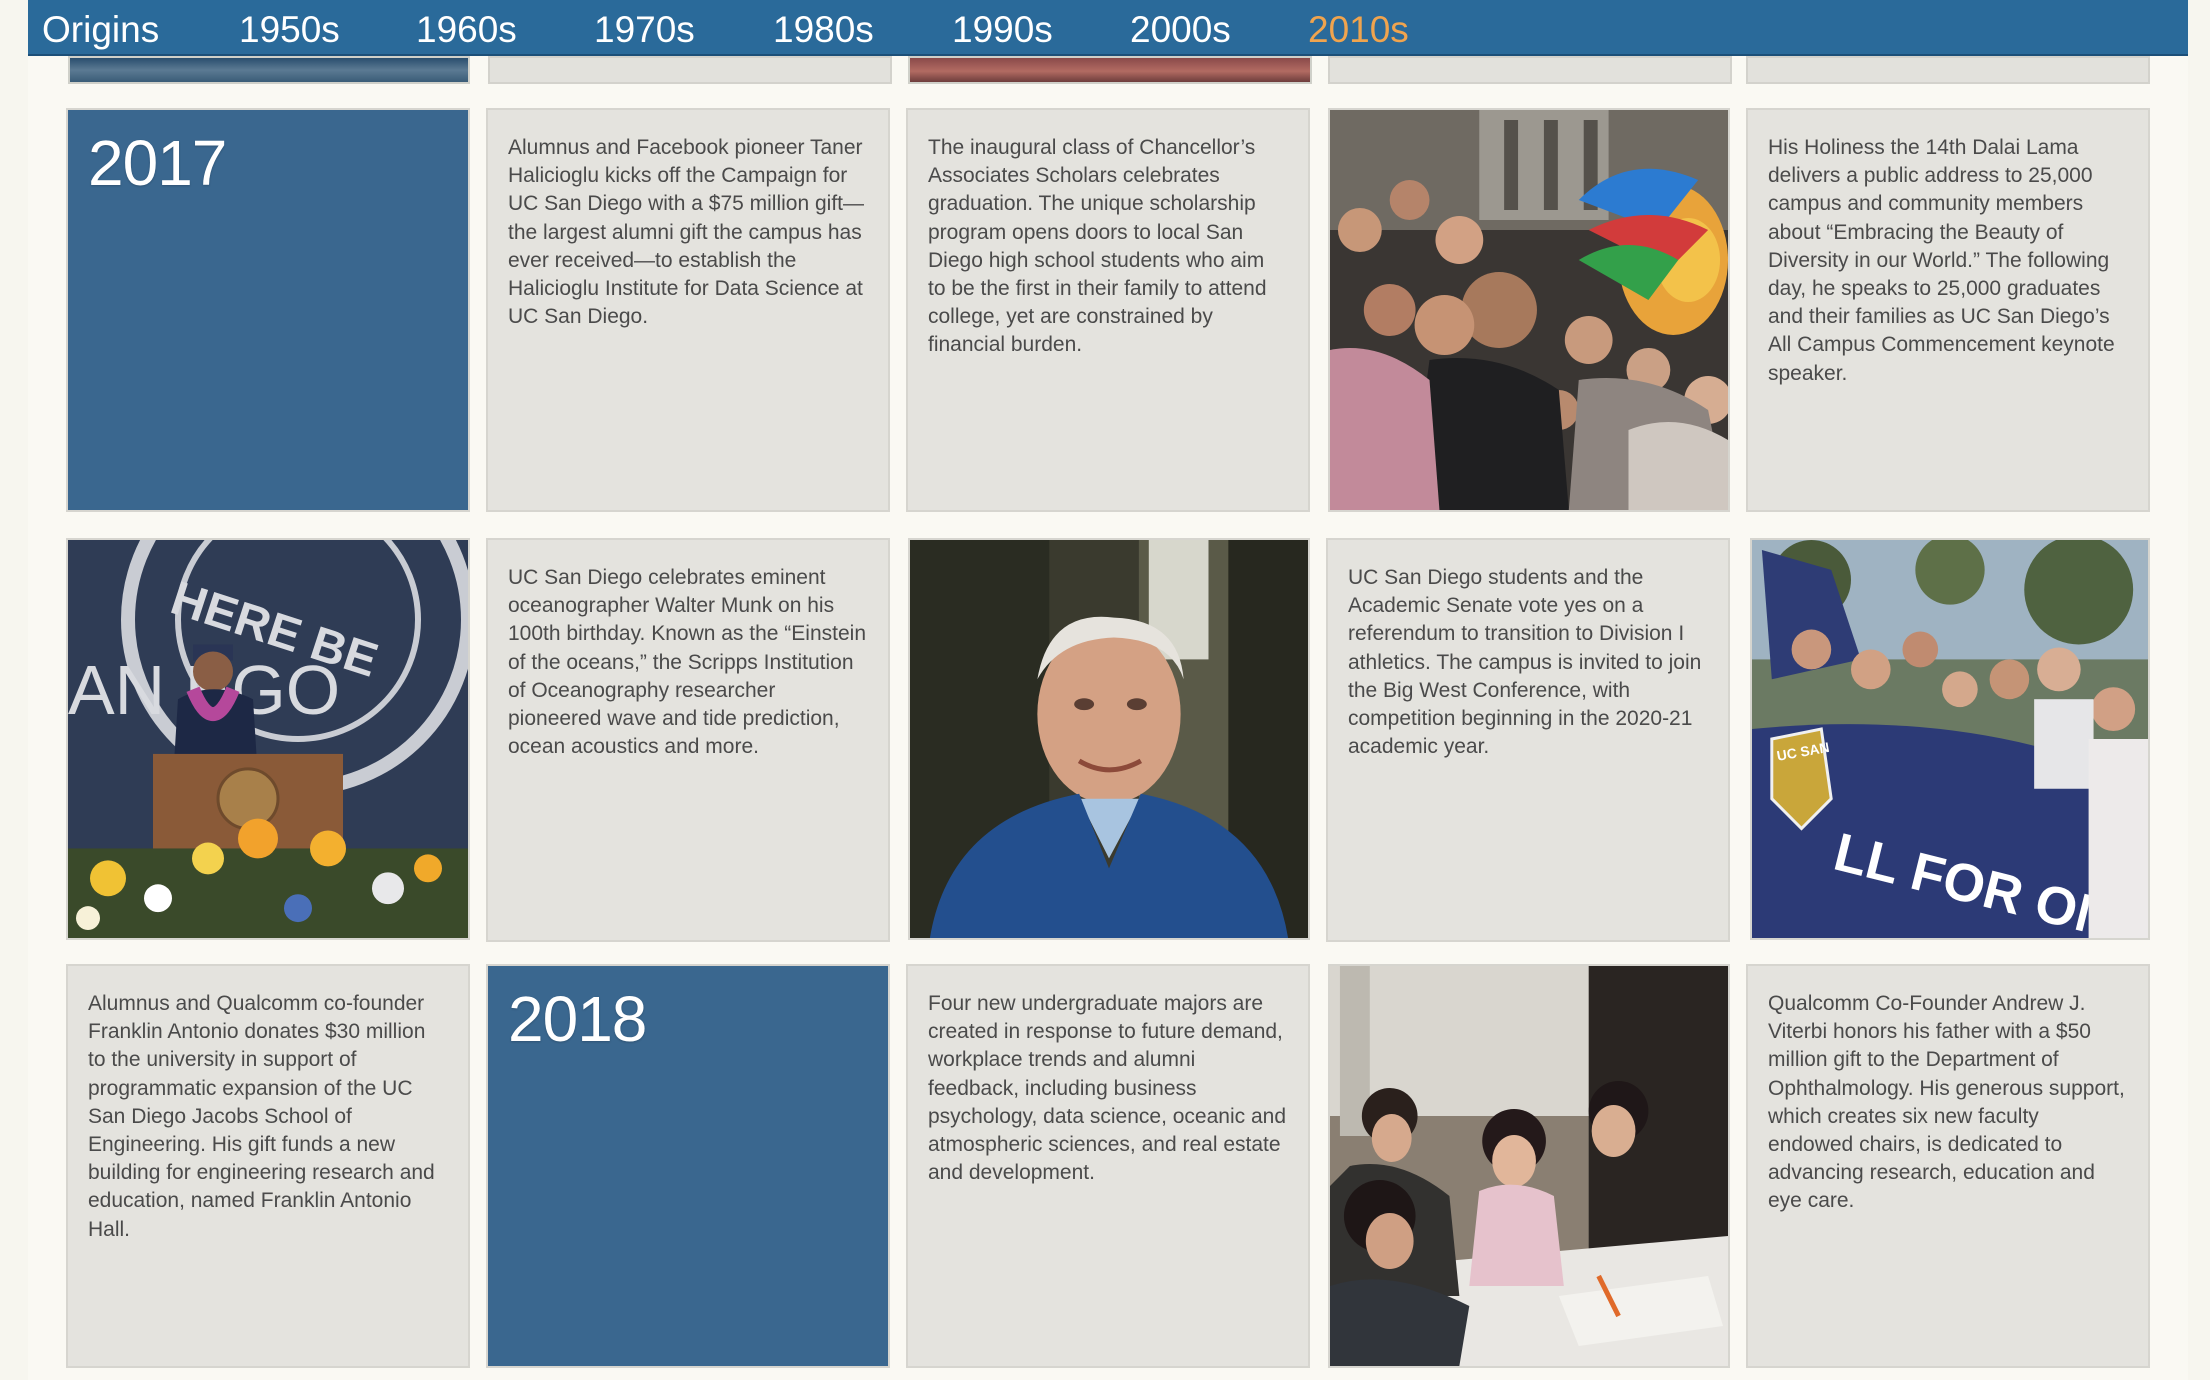 The width and height of the screenshot is (2210, 1380). I want to click on nav-item-1980s: 1980s, so click(823, 30).